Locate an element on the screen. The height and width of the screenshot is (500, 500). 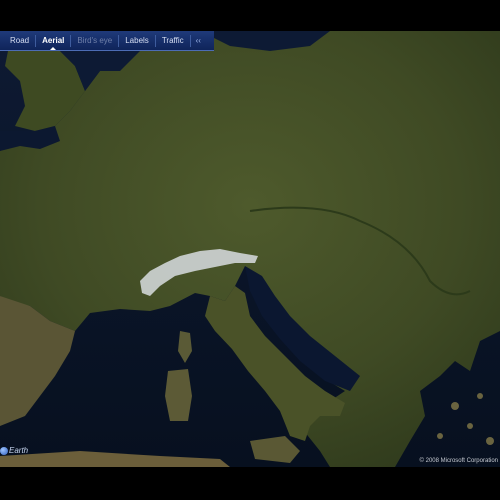
birds-eye-view-button: Bird's eye is located at coordinates (94, 41).